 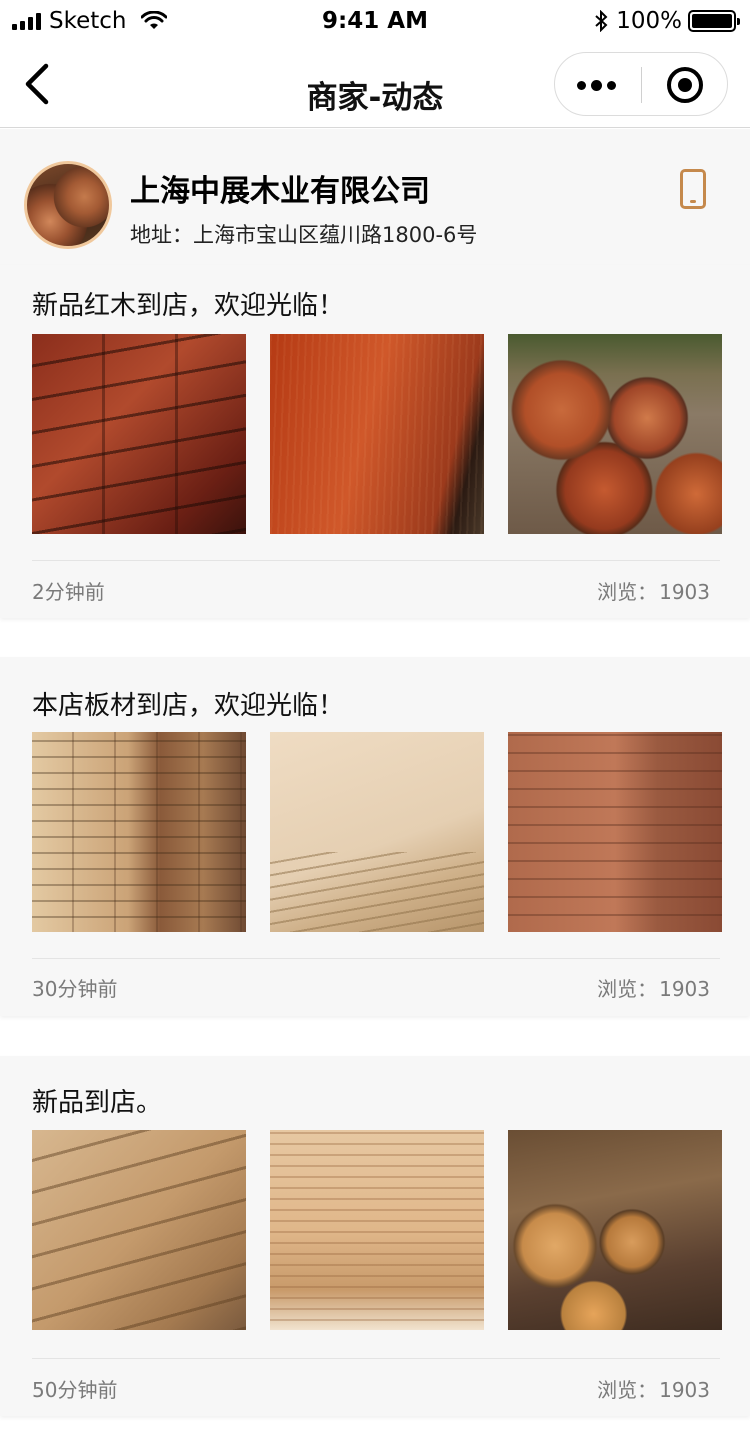 What do you see at coordinates (68, 205) in the screenshot?
I see `shop-avatar` at bounding box center [68, 205].